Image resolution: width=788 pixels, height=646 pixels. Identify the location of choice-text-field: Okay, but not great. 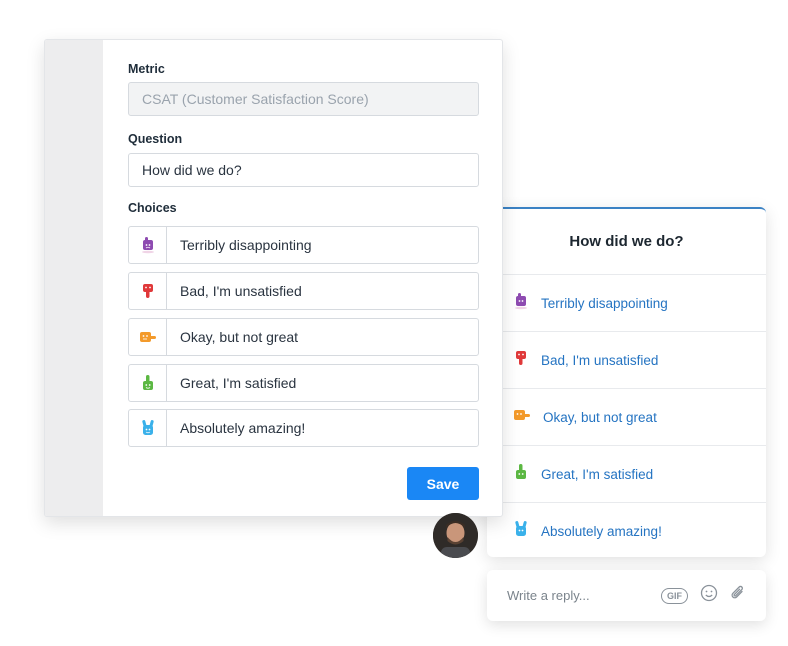
(232, 337).